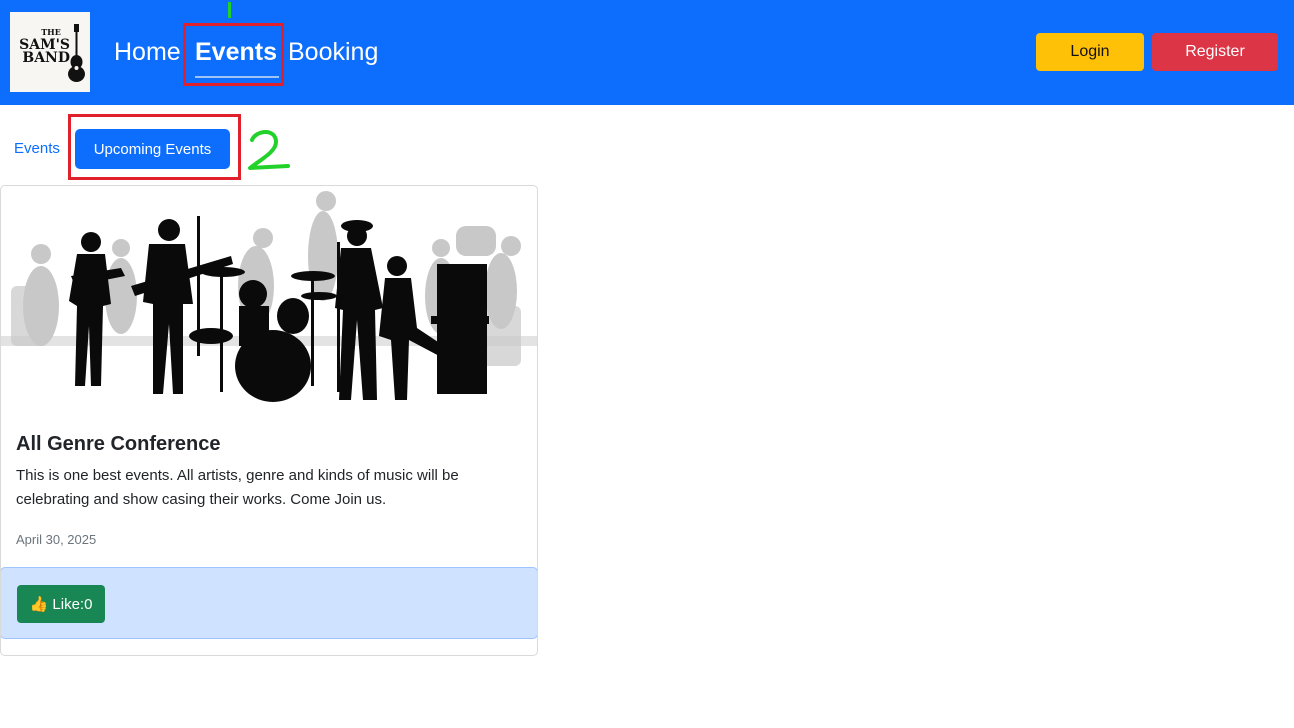  I want to click on subnav-events-link: Events, so click(37, 148).